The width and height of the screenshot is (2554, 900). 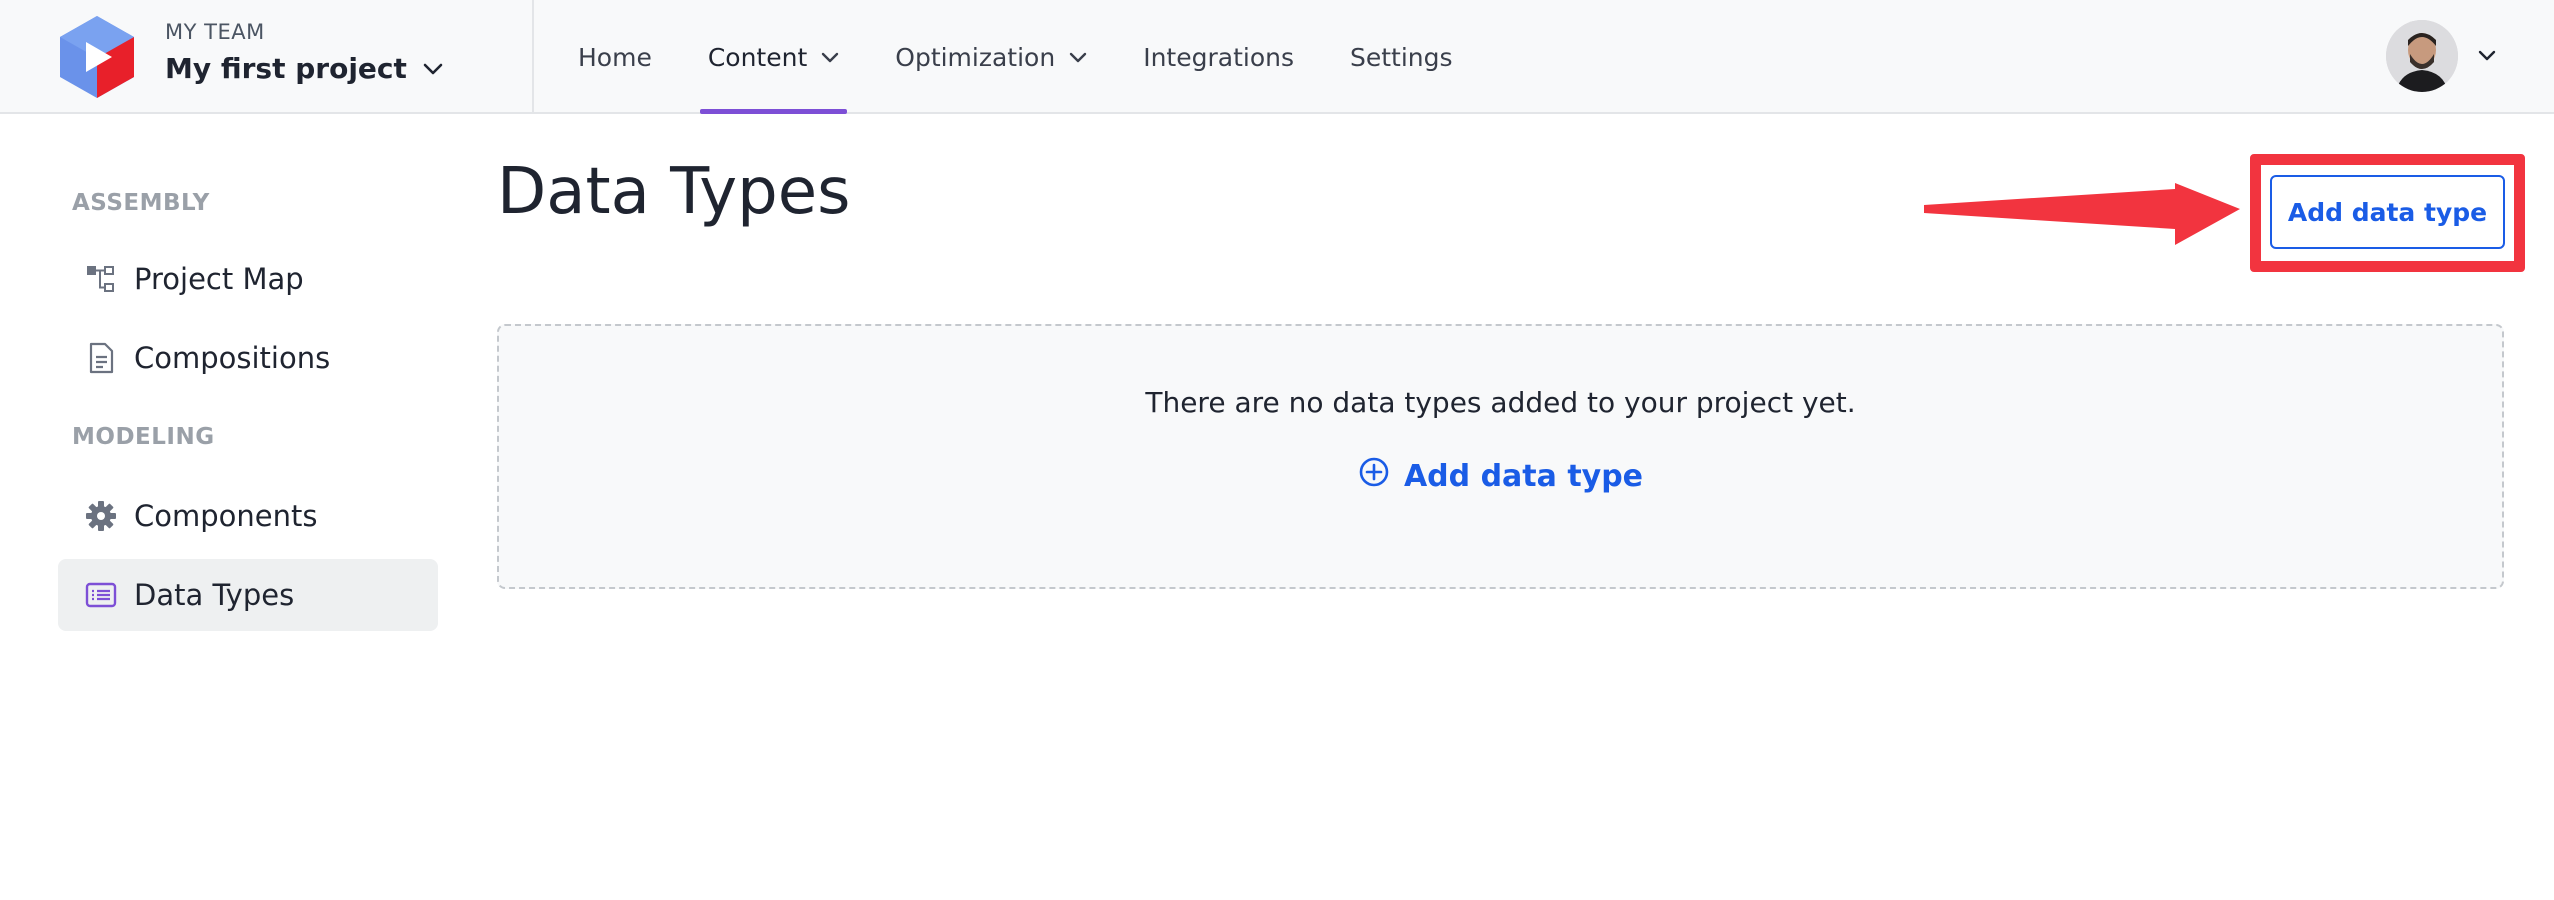 What do you see at coordinates (143, 437) in the screenshot?
I see `sidebar-section-modeling: MODELING` at bounding box center [143, 437].